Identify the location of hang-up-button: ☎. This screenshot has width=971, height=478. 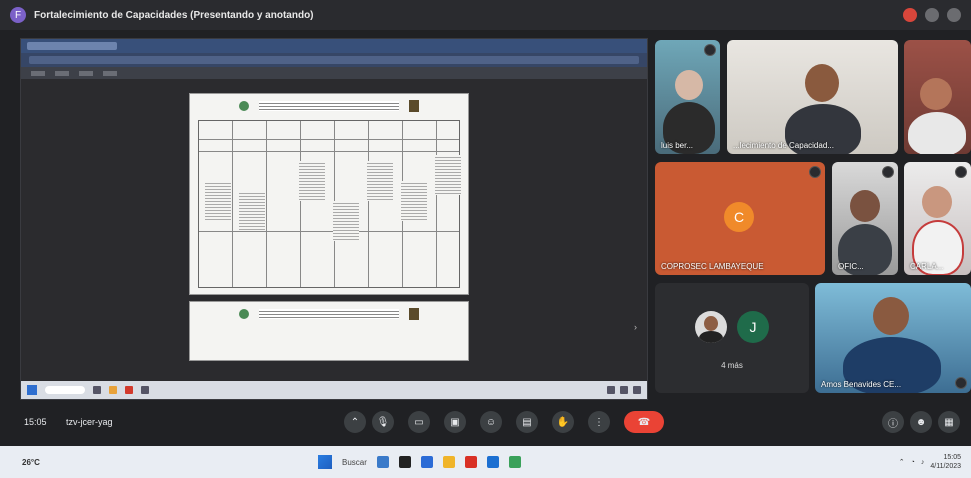
(644, 422).